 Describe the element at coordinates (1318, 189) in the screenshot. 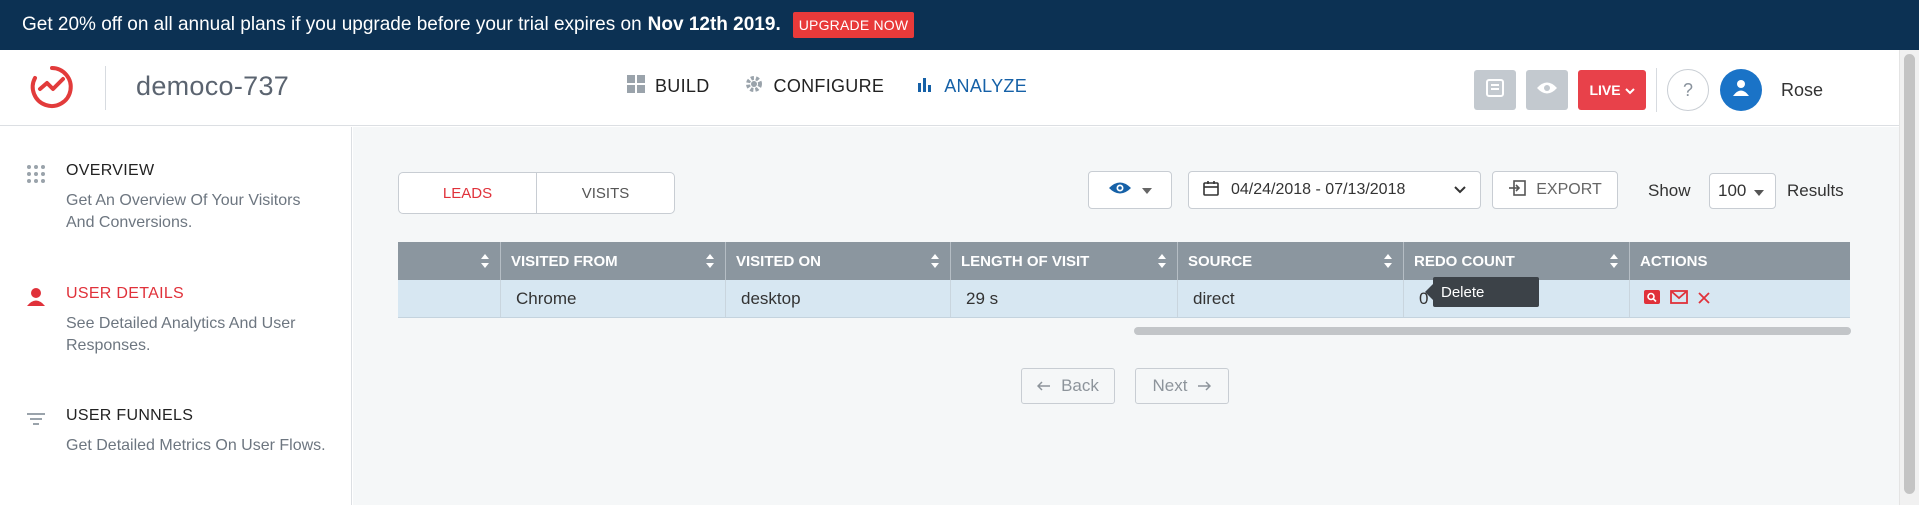

I see `date-range-value: 04/24/2018 - 07/13/2018` at that location.